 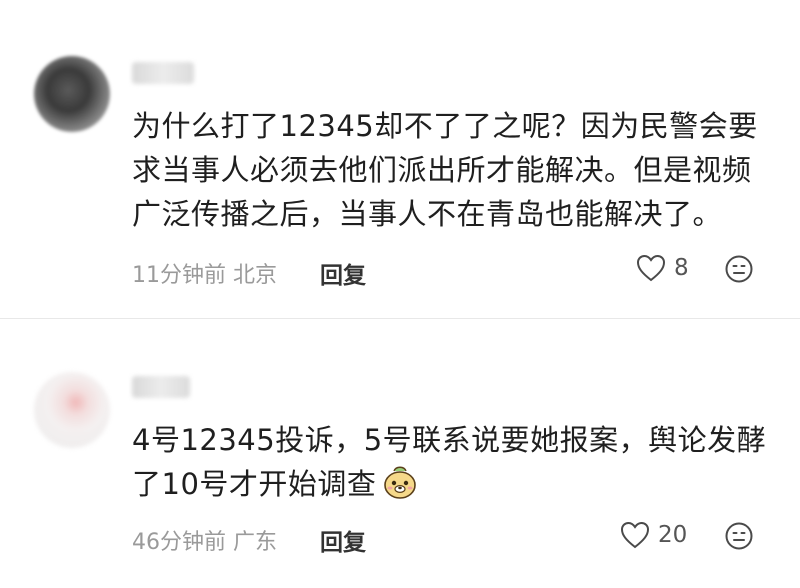 What do you see at coordinates (427, 214) in the screenshot?
I see `comment-text-line: 广泛传播之后，当事人不在青岛也能解决了。` at bounding box center [427, 214].